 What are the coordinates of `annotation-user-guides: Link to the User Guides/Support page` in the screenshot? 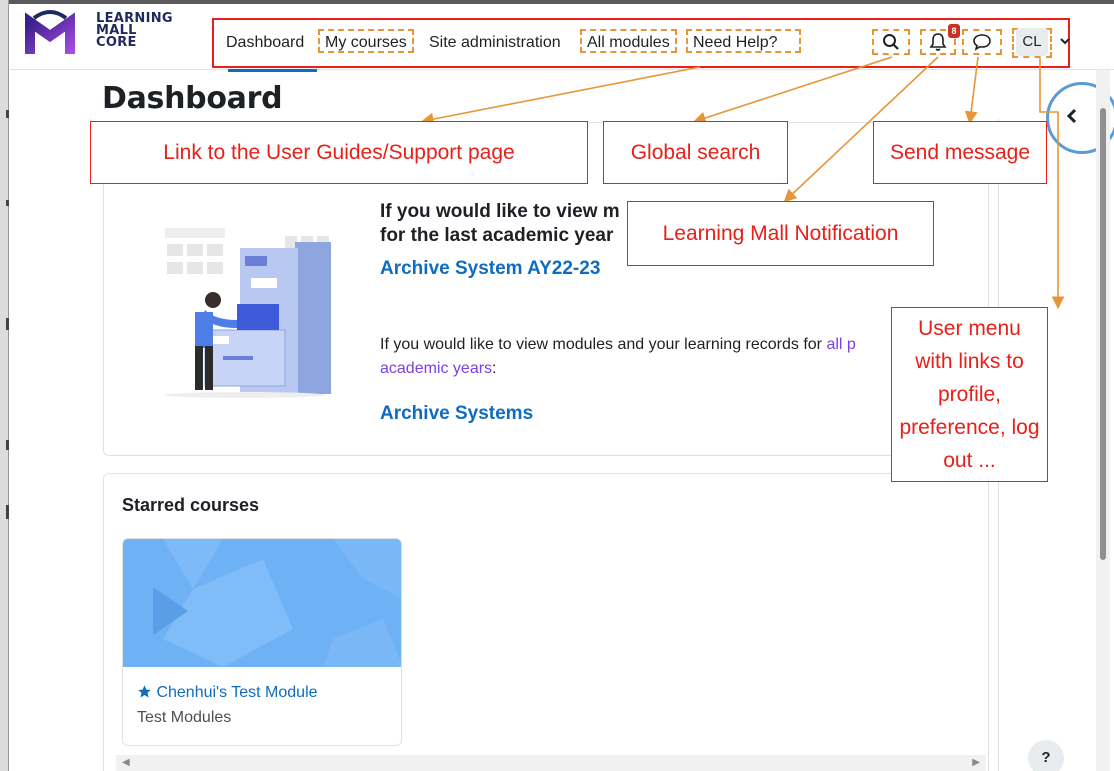 It's located at (339, 152).